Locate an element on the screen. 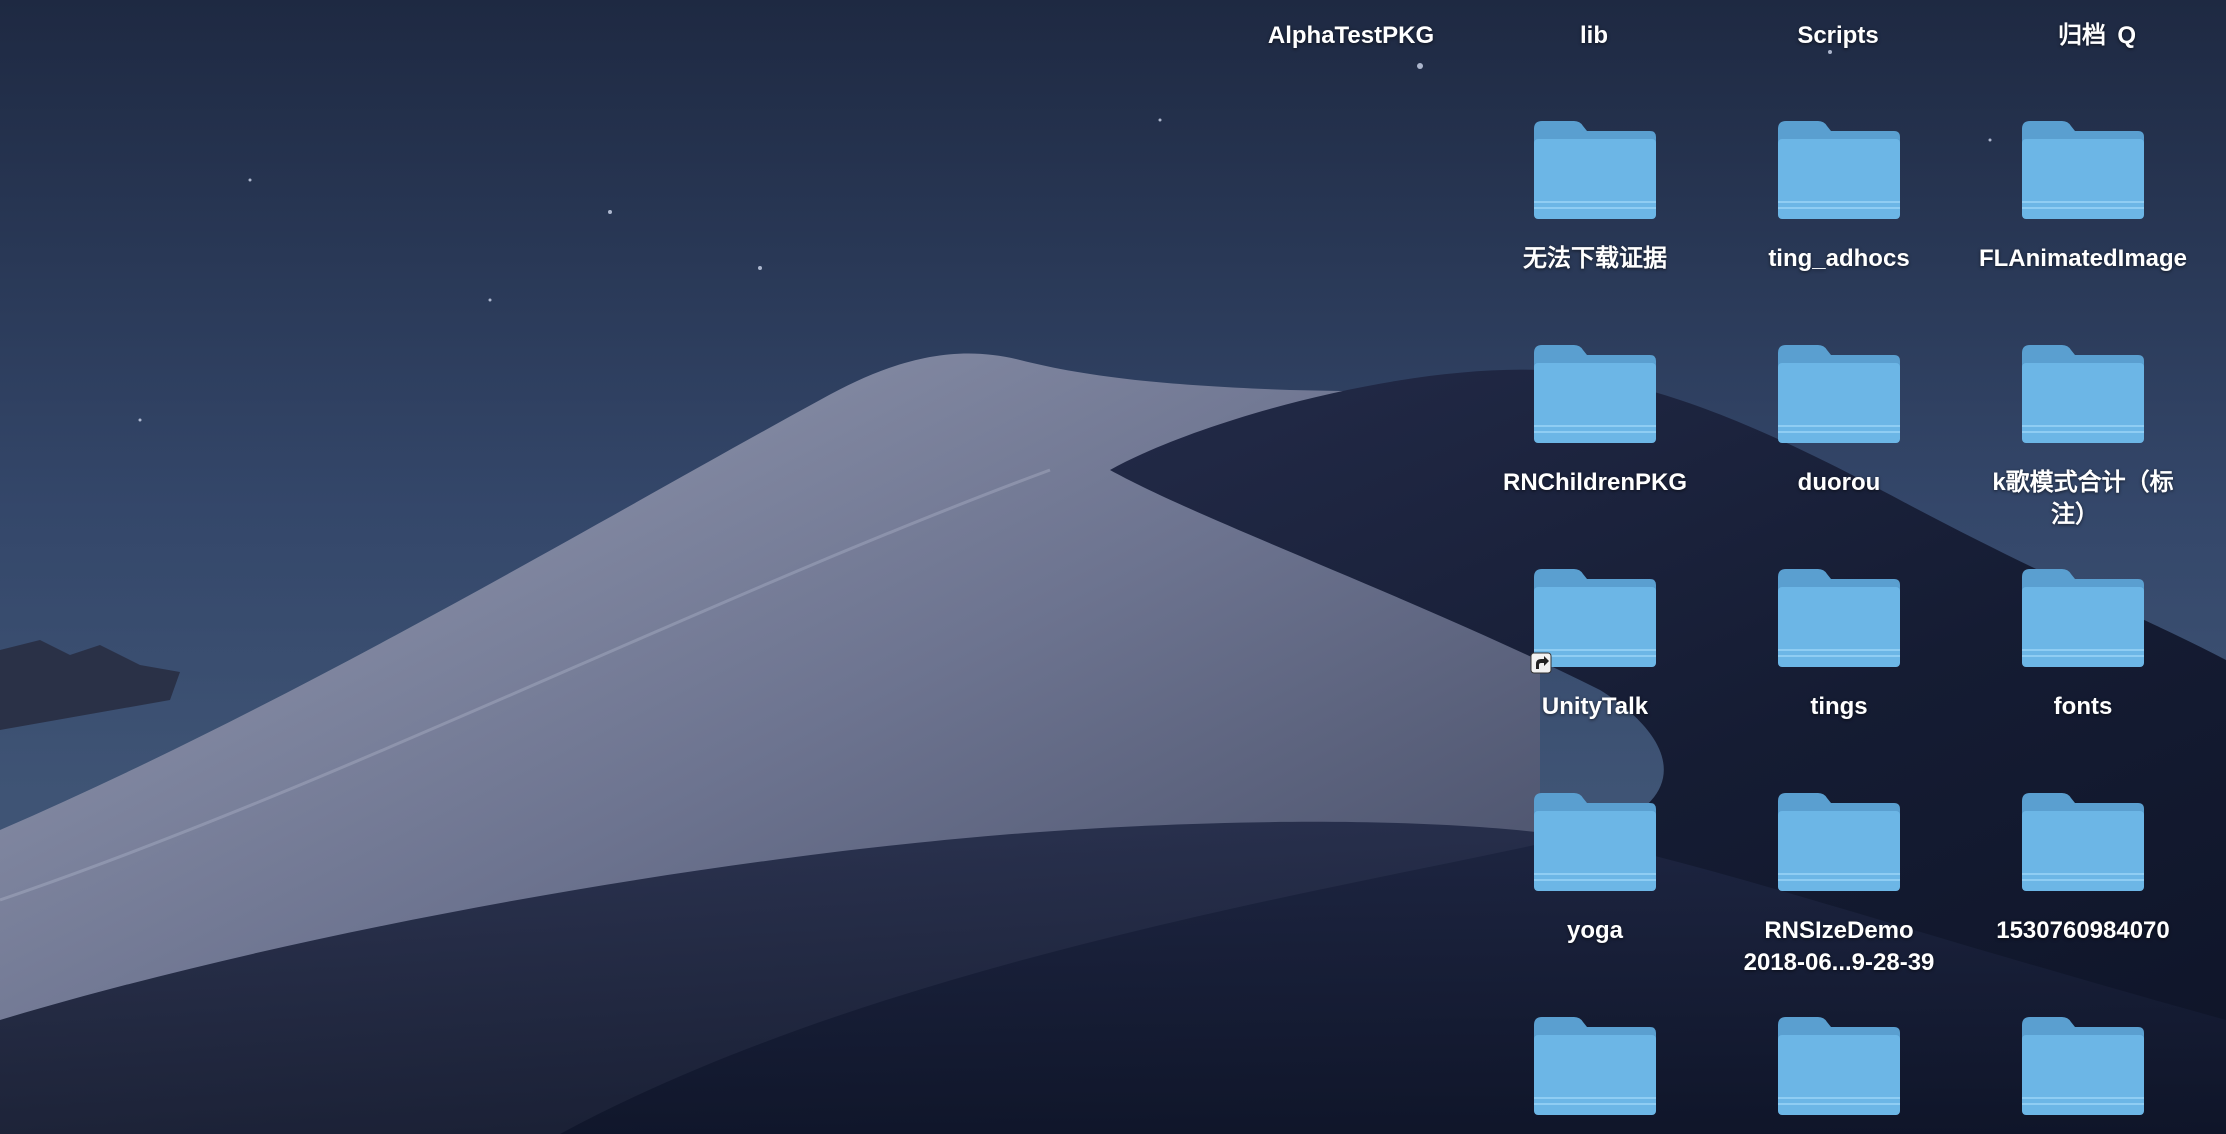 The height and width of the screenshot is (1134, 2226). desktop-item-label: AlphaTestPKG is located at coordinates (1351, 36).